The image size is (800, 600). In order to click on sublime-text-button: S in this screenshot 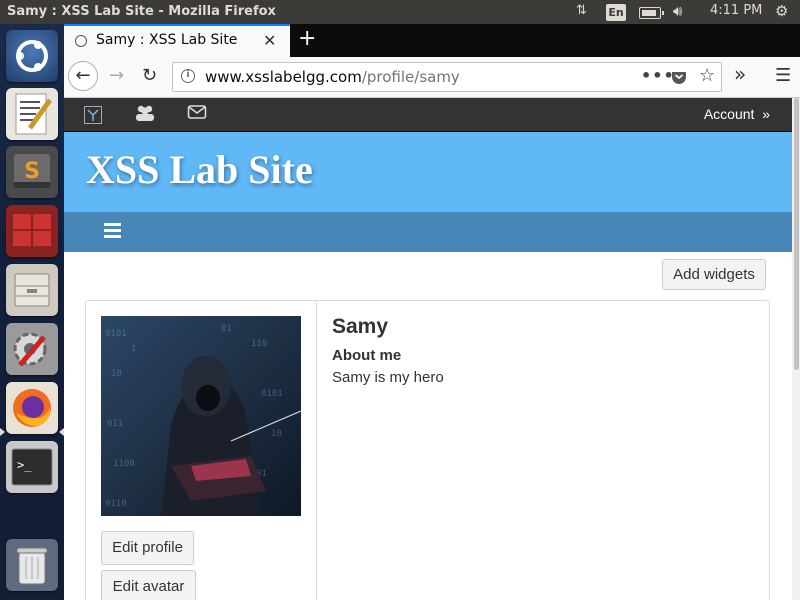, I will do `click(32, 172)`.